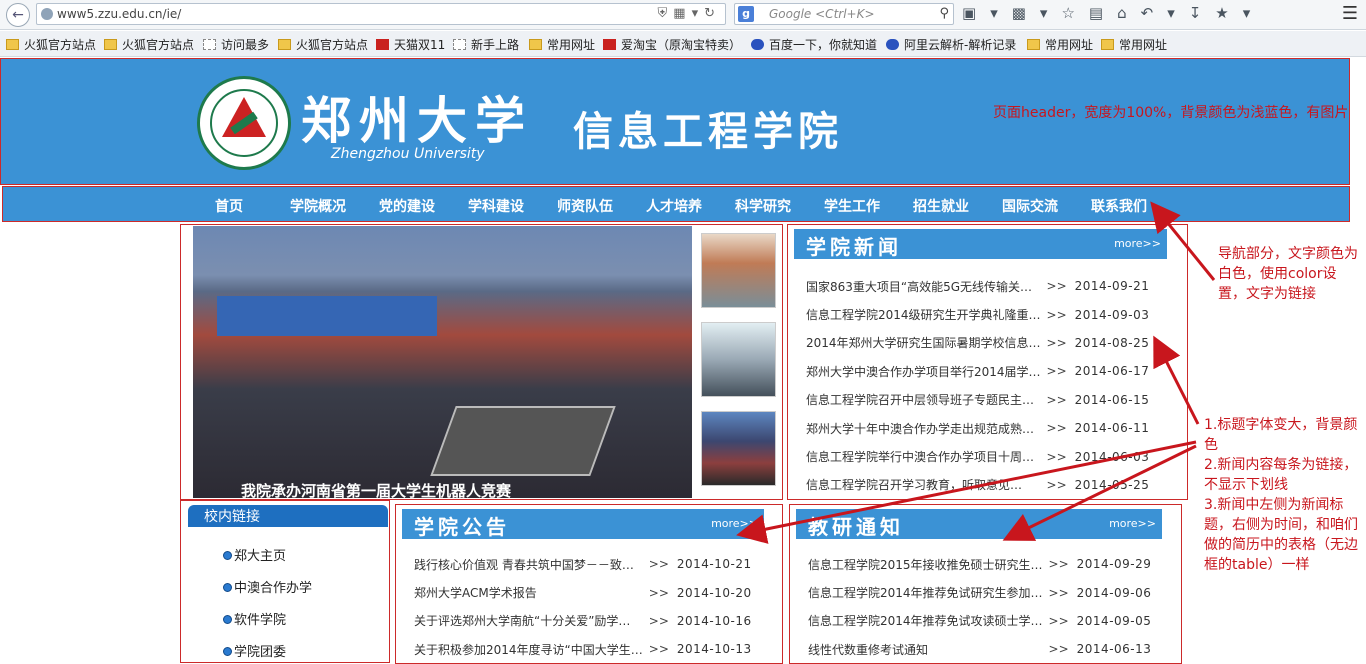  Describe the element at coordinates (1103, 13) in the screenshot. I see `reader-icon: ▤` at that location.